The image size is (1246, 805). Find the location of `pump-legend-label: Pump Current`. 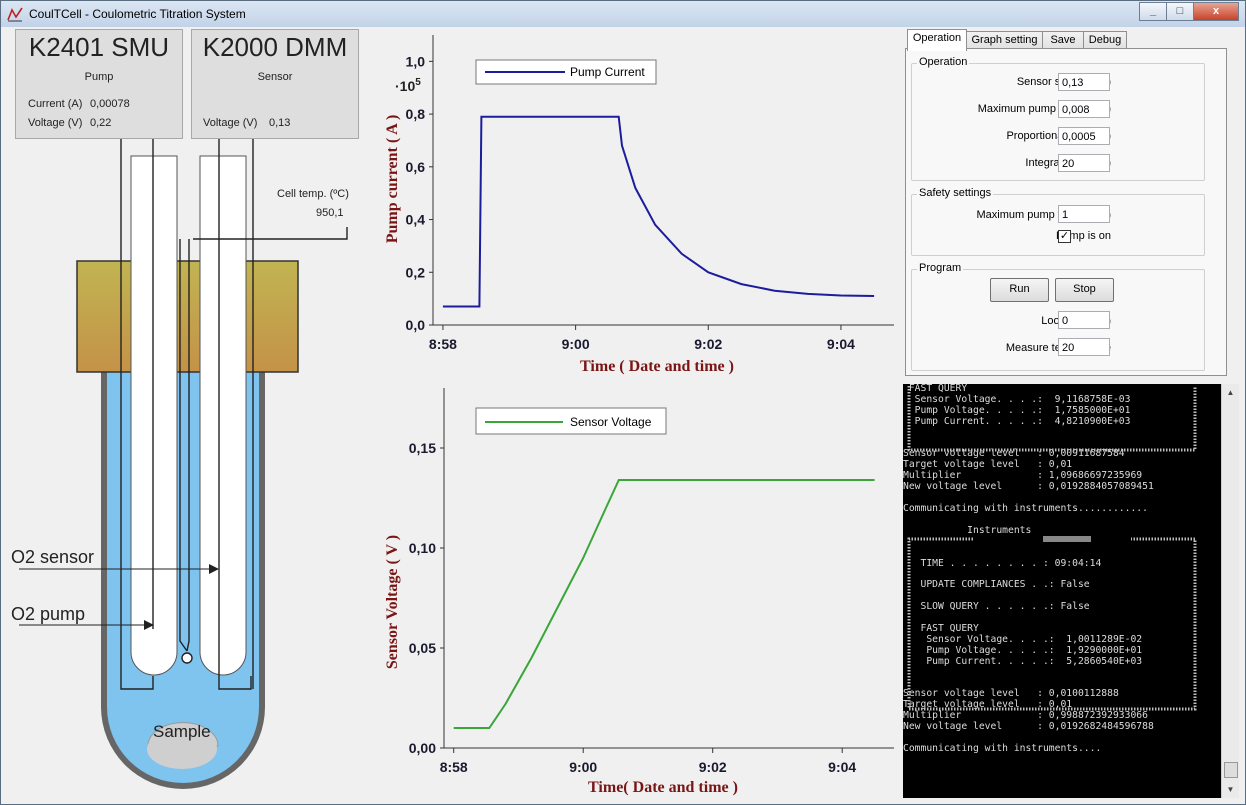

pump-legend-label: Pump Current is located at coordinates (607, 72).